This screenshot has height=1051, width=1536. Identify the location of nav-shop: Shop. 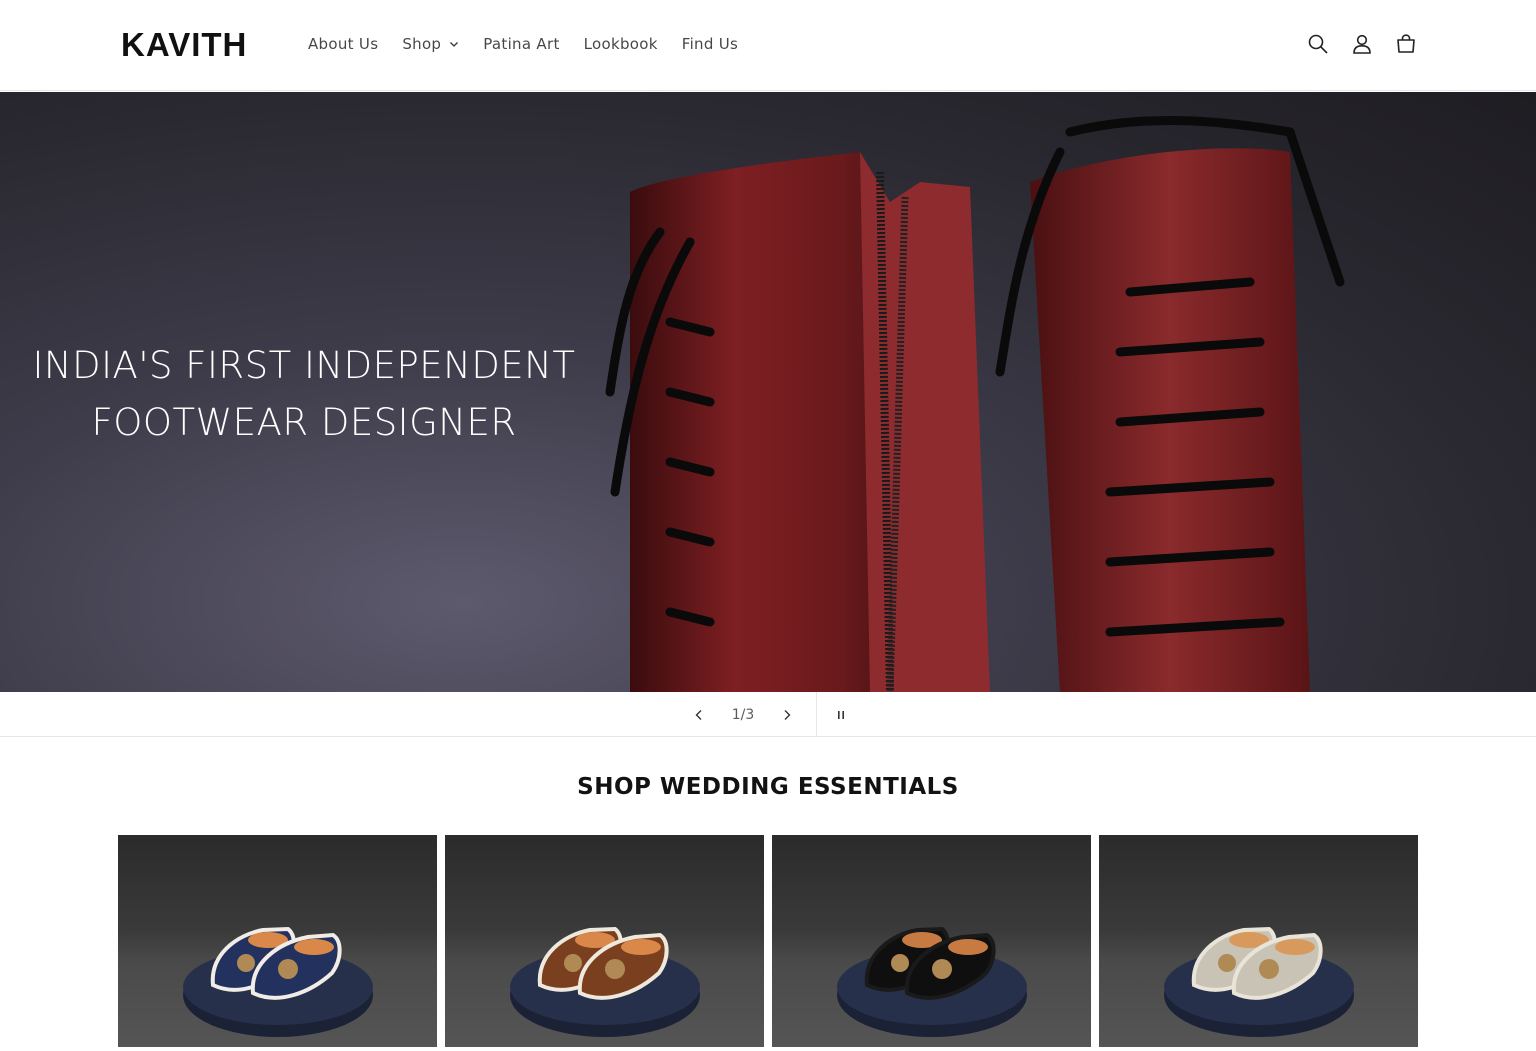
(430, 44).